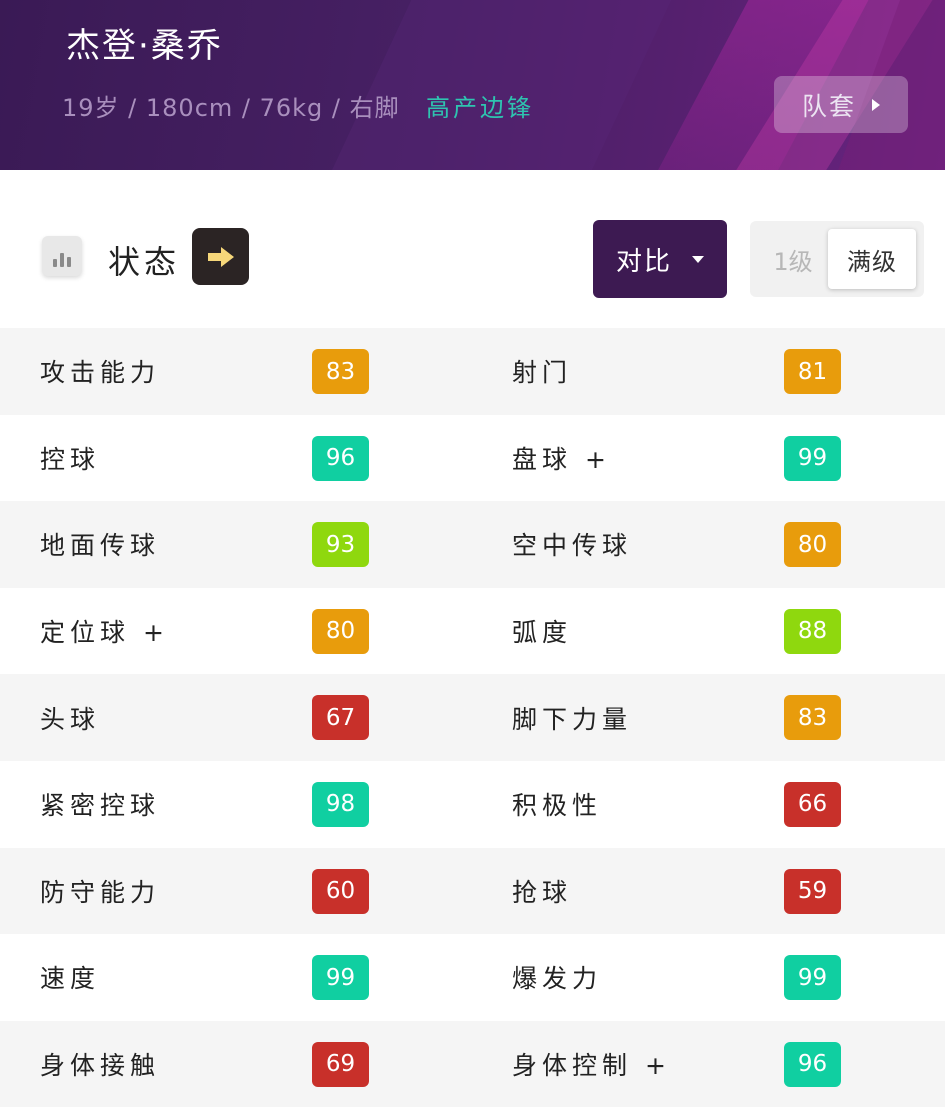  What do you see at coordinates (542, 633) in the screenshot?
I see `attribute-label: 弧度` at bounding box center [542, 633].